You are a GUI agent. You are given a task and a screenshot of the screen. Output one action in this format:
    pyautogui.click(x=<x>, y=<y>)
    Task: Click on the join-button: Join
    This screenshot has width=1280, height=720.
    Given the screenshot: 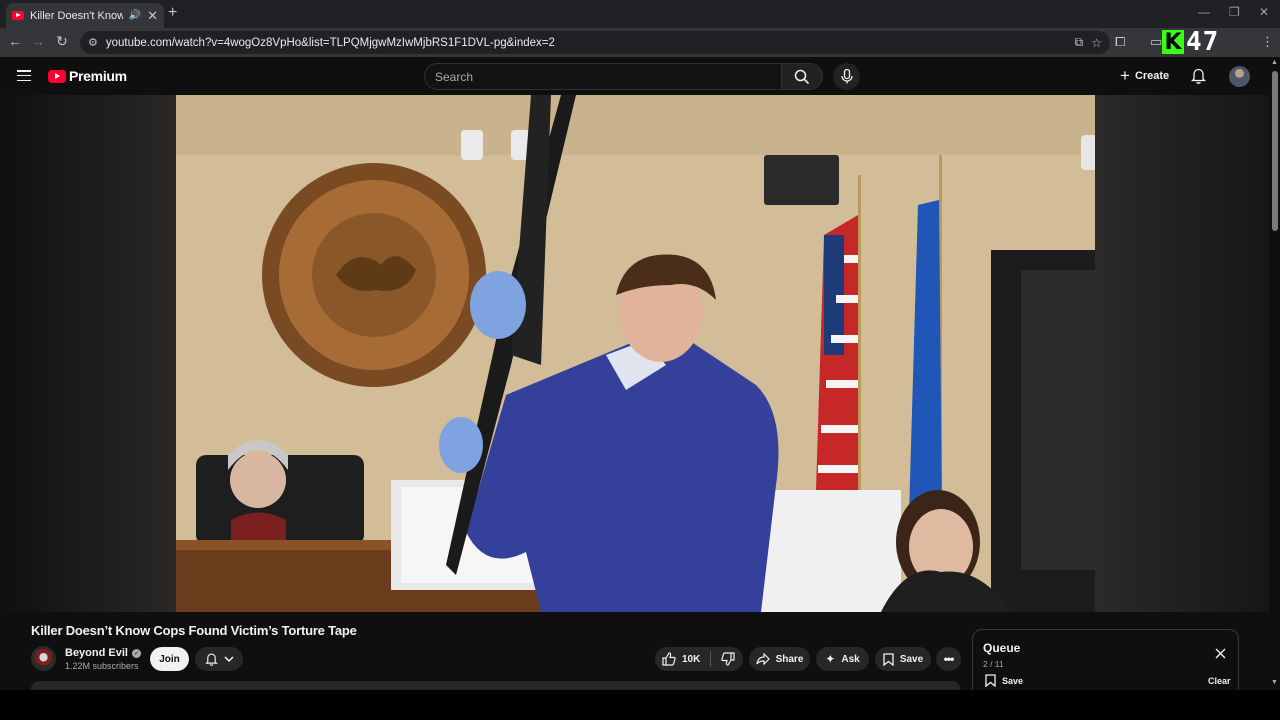 What is the action you would take?
    pyautogui.click(x=169, y=659)
    